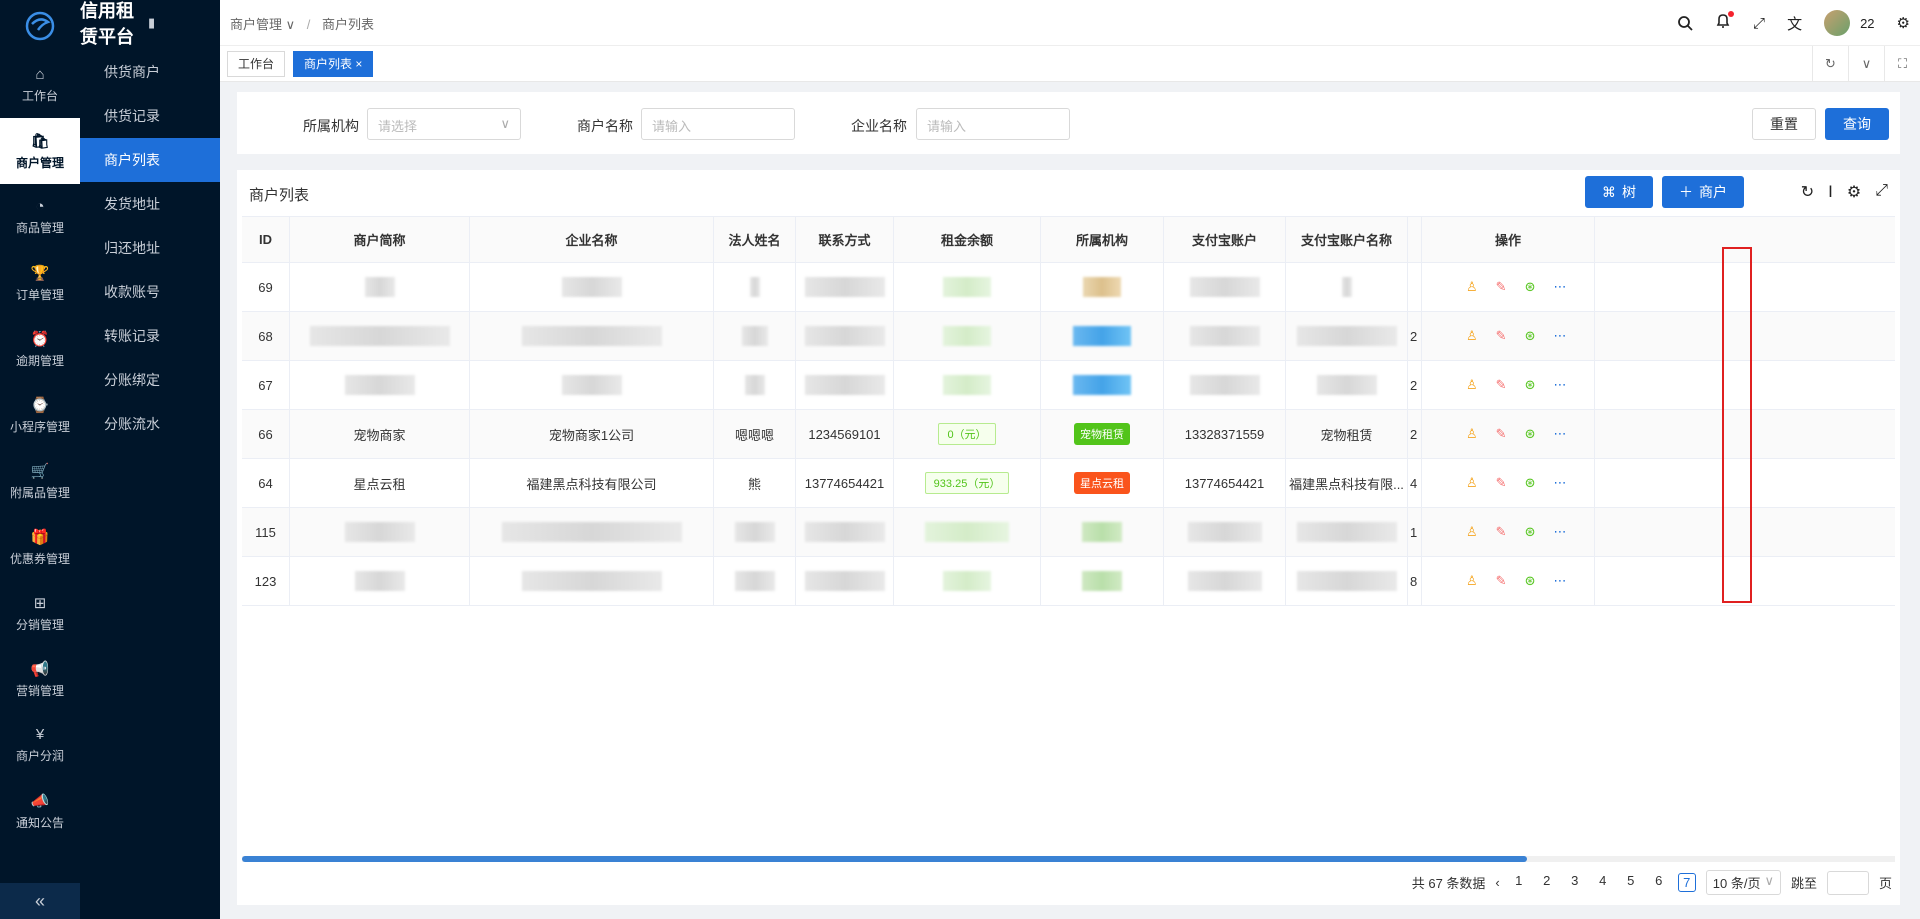  I want to click on table-row: 69 ♙ ✎ ⊛ ⋯, so click(1068, 287).